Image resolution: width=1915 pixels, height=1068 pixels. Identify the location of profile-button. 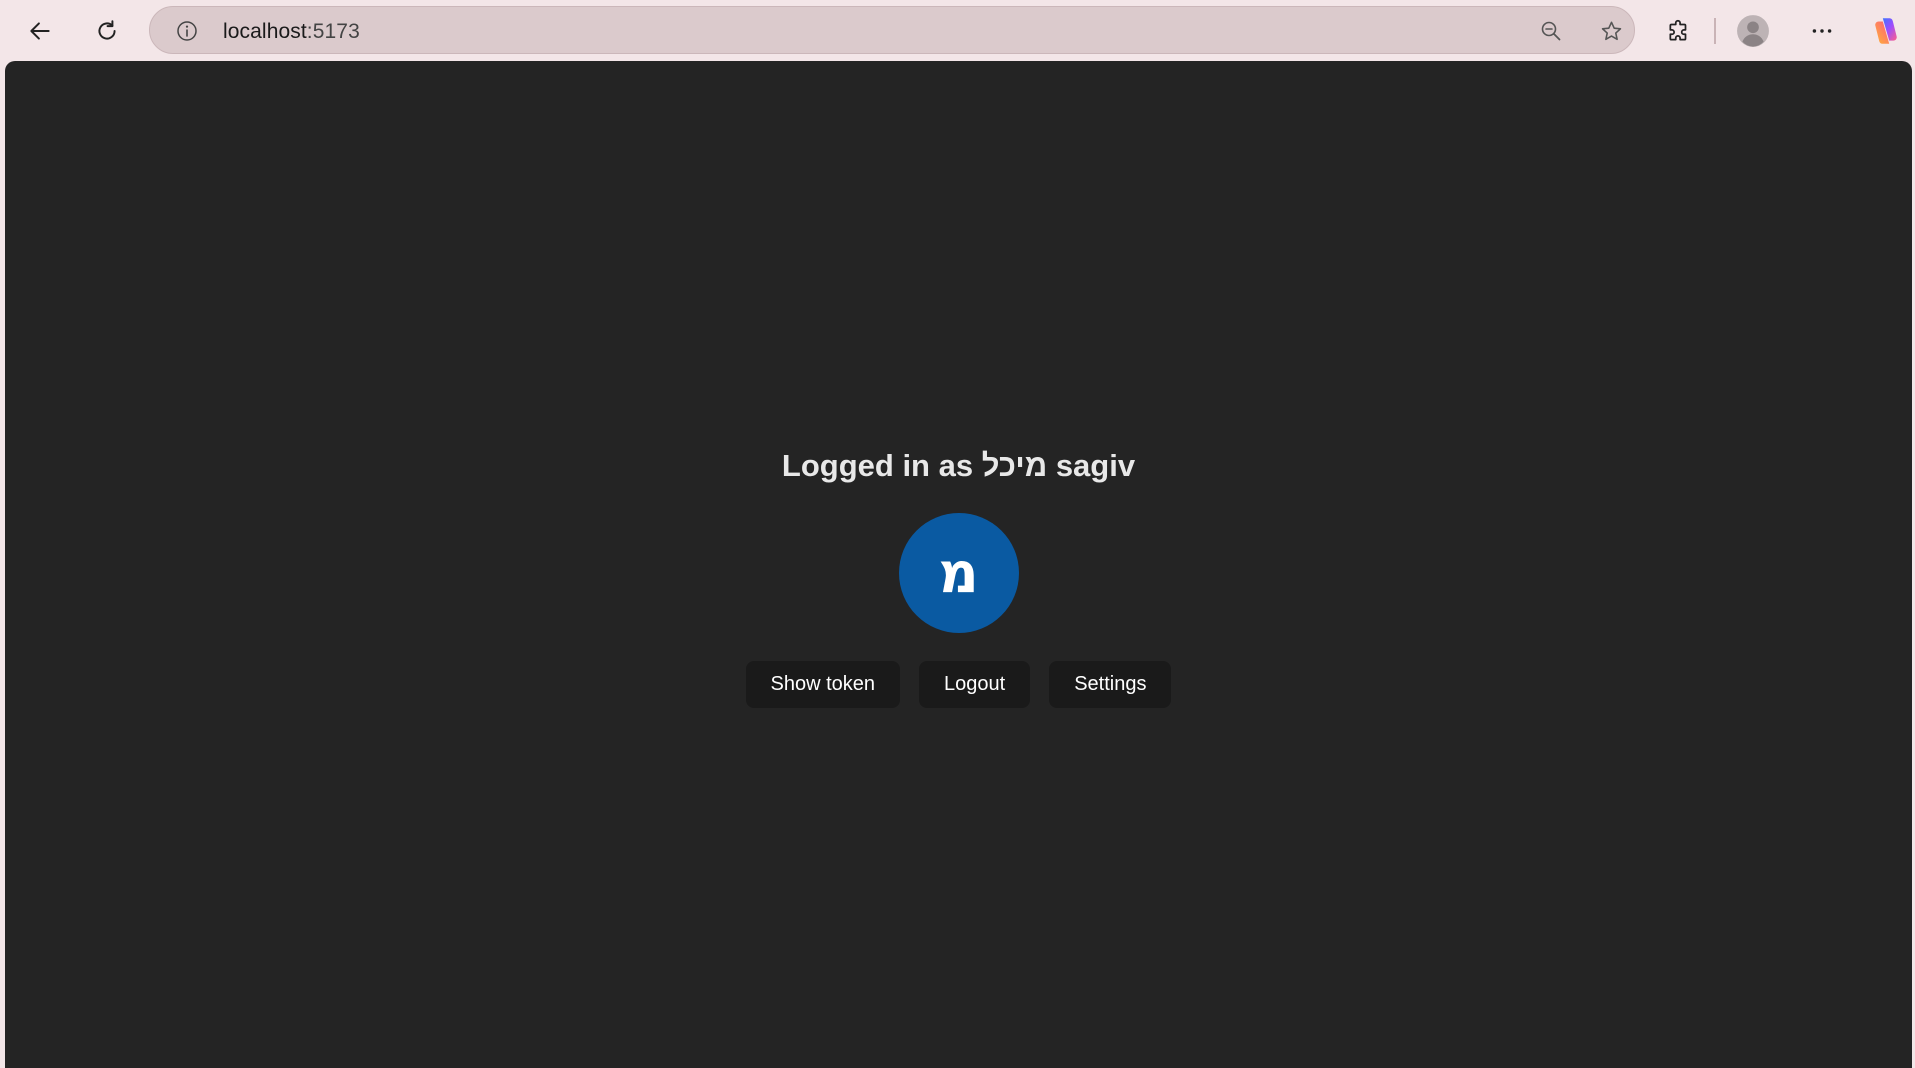
(1753, 31).